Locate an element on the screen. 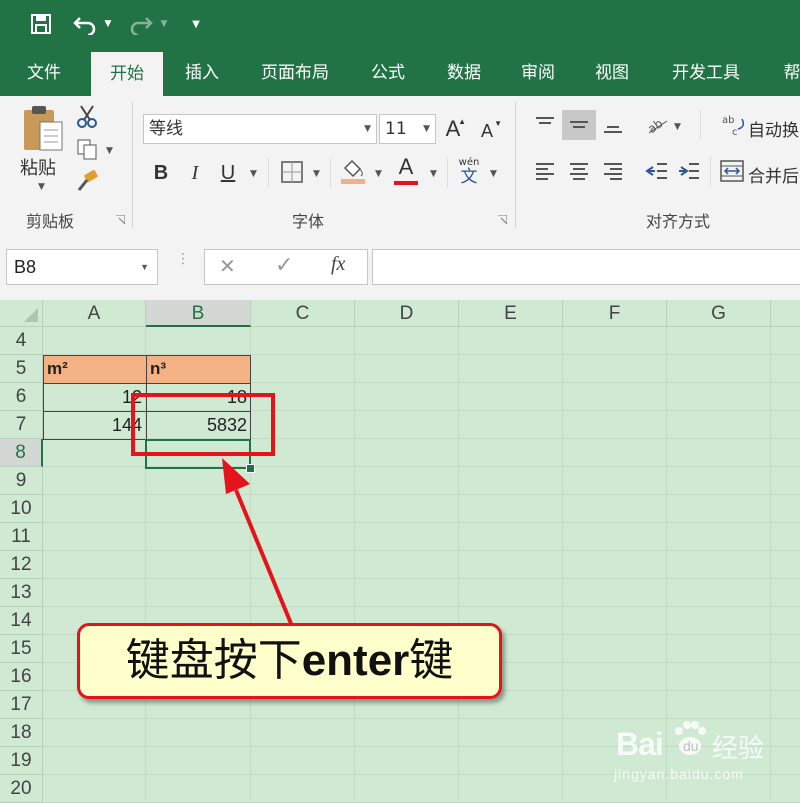 The image size is (800, 803). paw-icon: du is located at coordinates (690, 738).